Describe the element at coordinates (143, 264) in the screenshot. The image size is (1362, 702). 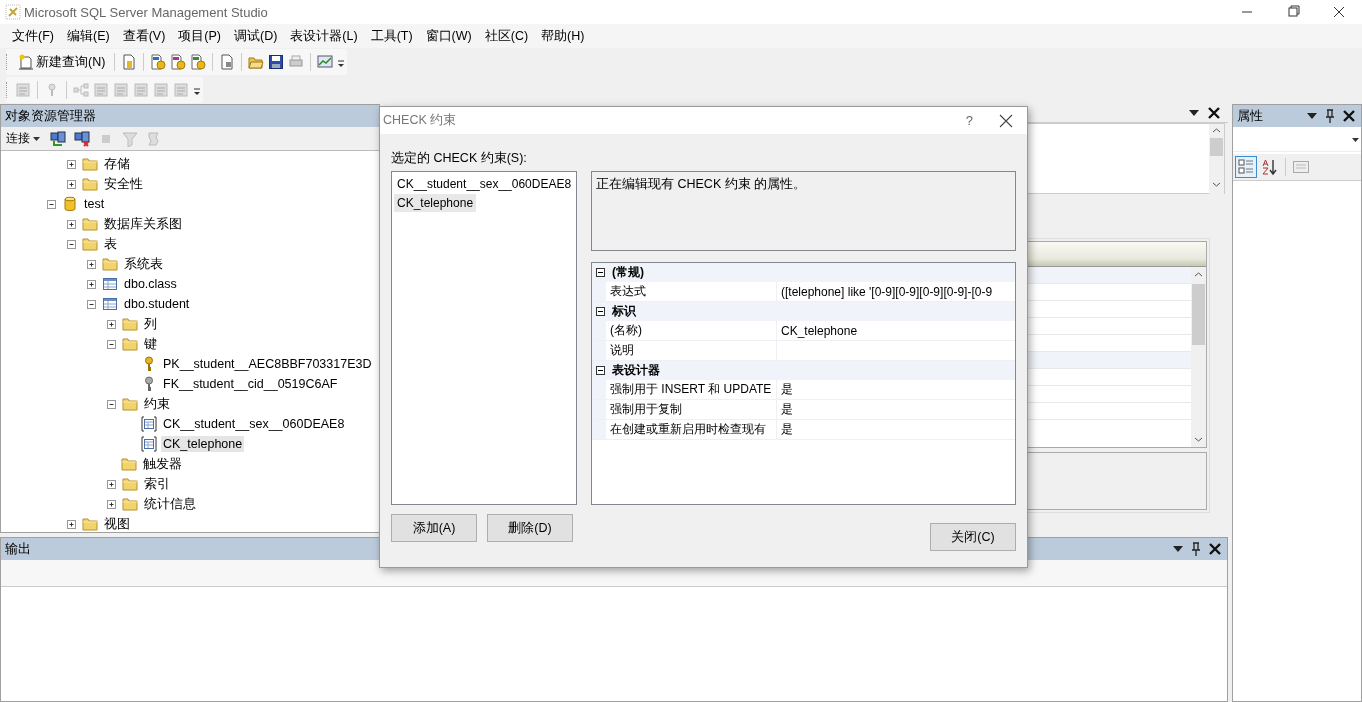
I see `tree-item: 系统表` at that location.